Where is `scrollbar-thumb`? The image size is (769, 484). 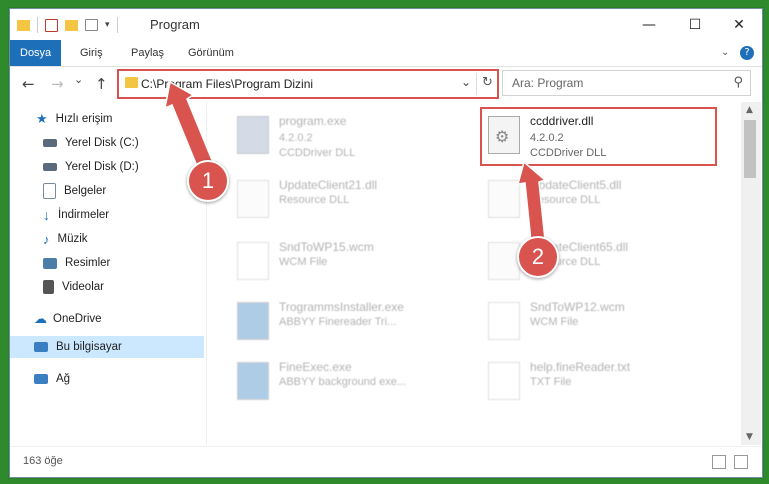
scrollbar-thumb is located at coordinates (750, 149).